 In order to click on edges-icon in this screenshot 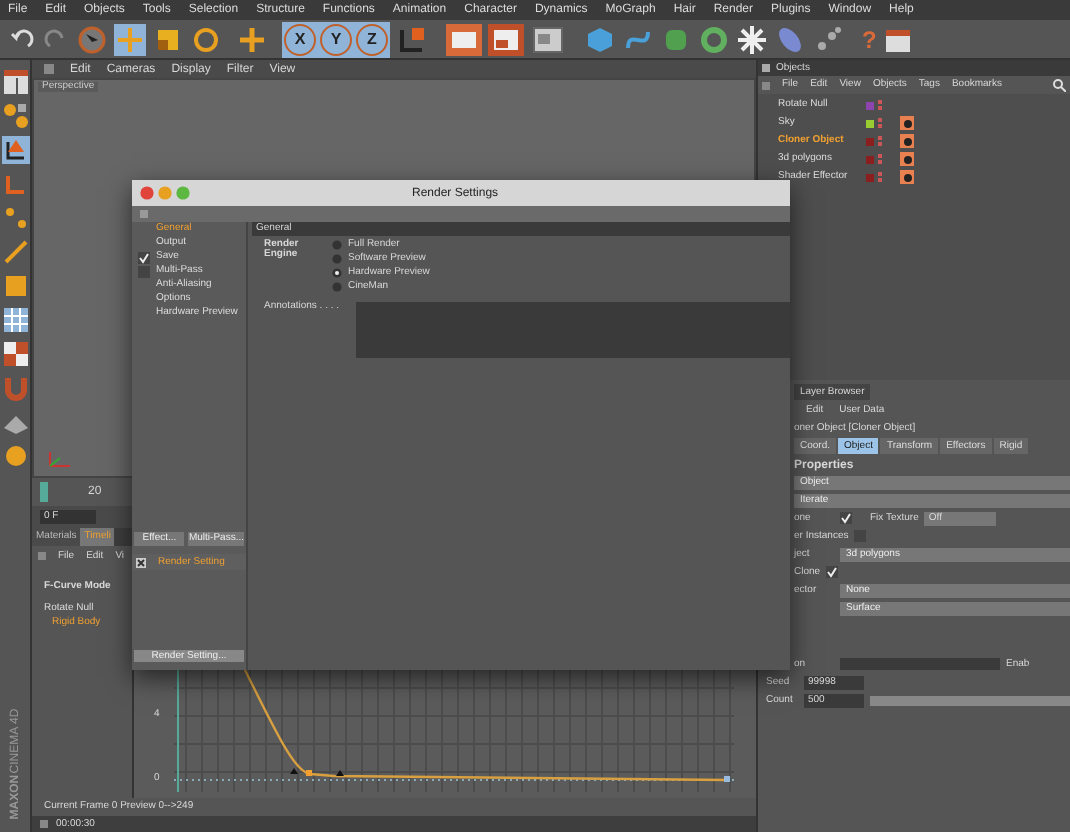, I will do `click(15, 252)`.